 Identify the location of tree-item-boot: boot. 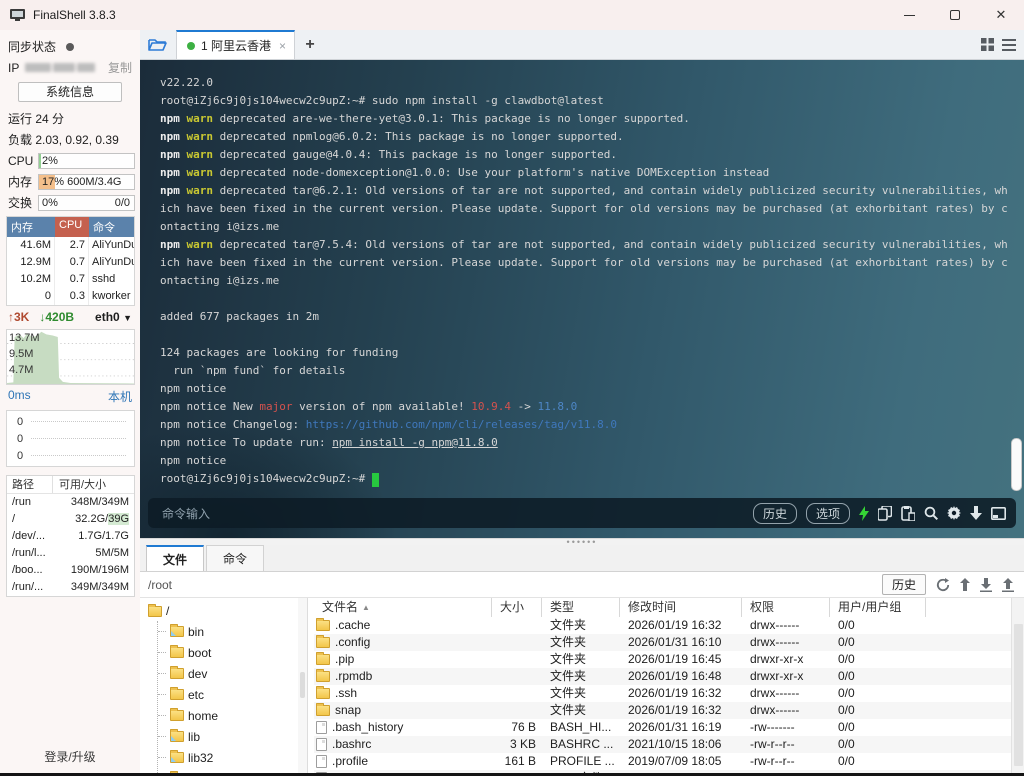
(228, 652).